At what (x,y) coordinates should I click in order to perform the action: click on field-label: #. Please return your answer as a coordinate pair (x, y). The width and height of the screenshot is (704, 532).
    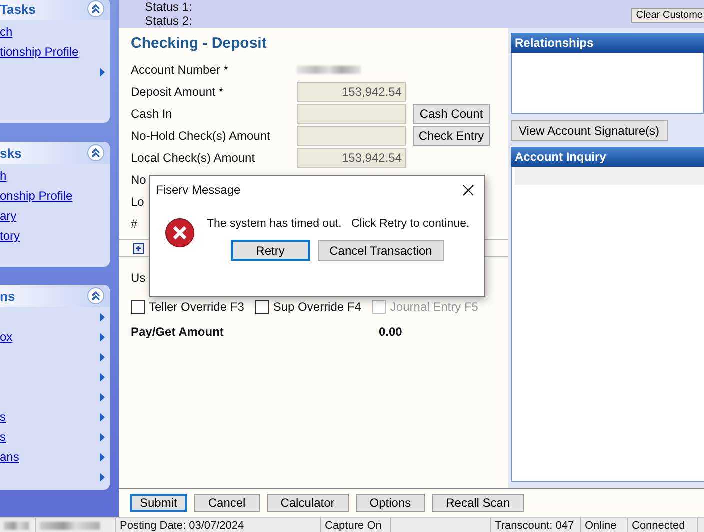
    Looking at the image, I should click on (134, 224).